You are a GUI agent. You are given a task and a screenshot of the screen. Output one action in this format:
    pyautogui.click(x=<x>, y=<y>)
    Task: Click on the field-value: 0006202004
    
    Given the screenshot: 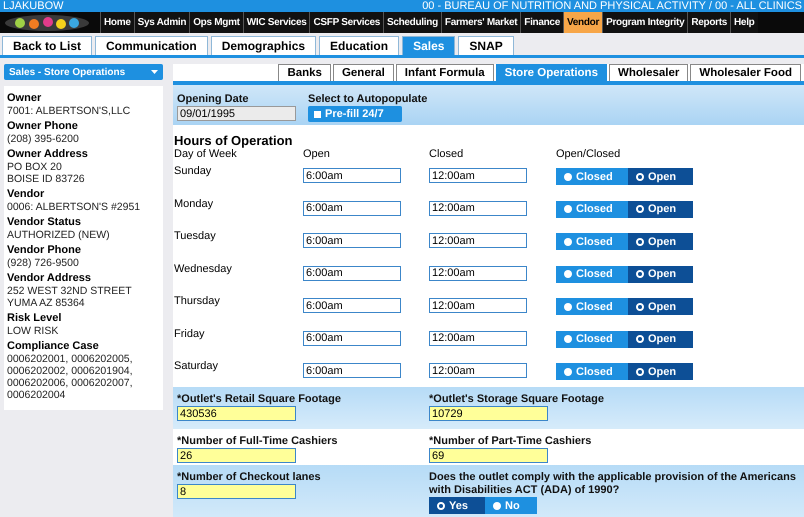 What is the action you would take?
    pyautogui.click(x=36, y=395)
    